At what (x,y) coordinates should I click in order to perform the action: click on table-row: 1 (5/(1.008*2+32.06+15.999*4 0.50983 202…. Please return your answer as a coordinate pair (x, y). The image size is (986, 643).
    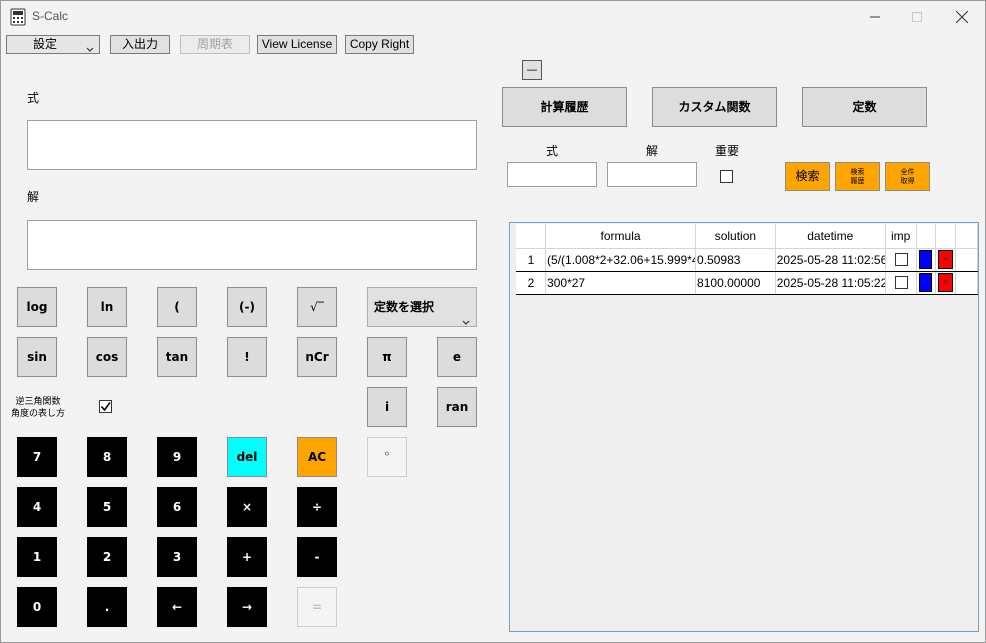
    Looking at the image, I should click on (747, 260).